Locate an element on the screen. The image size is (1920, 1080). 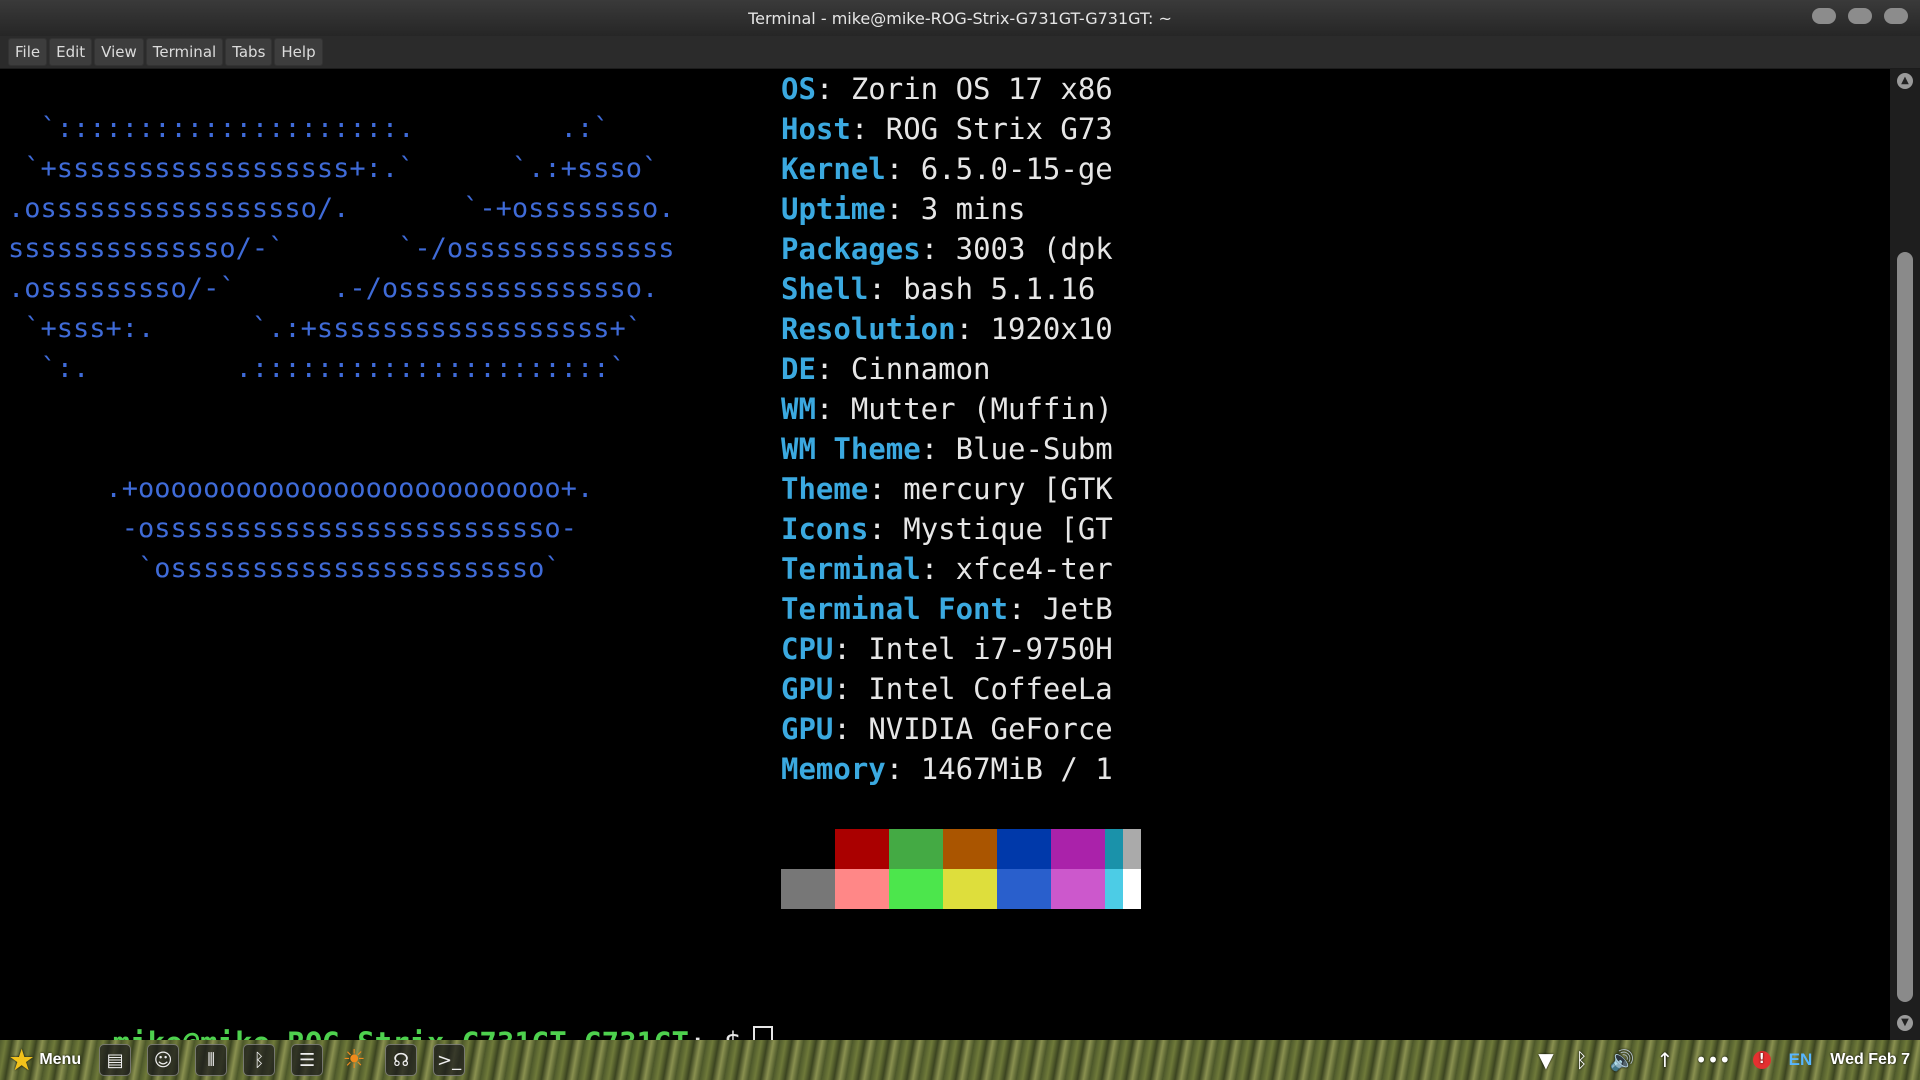
bluetooth-app-icon: ᛒ is located at coordinates (259, 1060).